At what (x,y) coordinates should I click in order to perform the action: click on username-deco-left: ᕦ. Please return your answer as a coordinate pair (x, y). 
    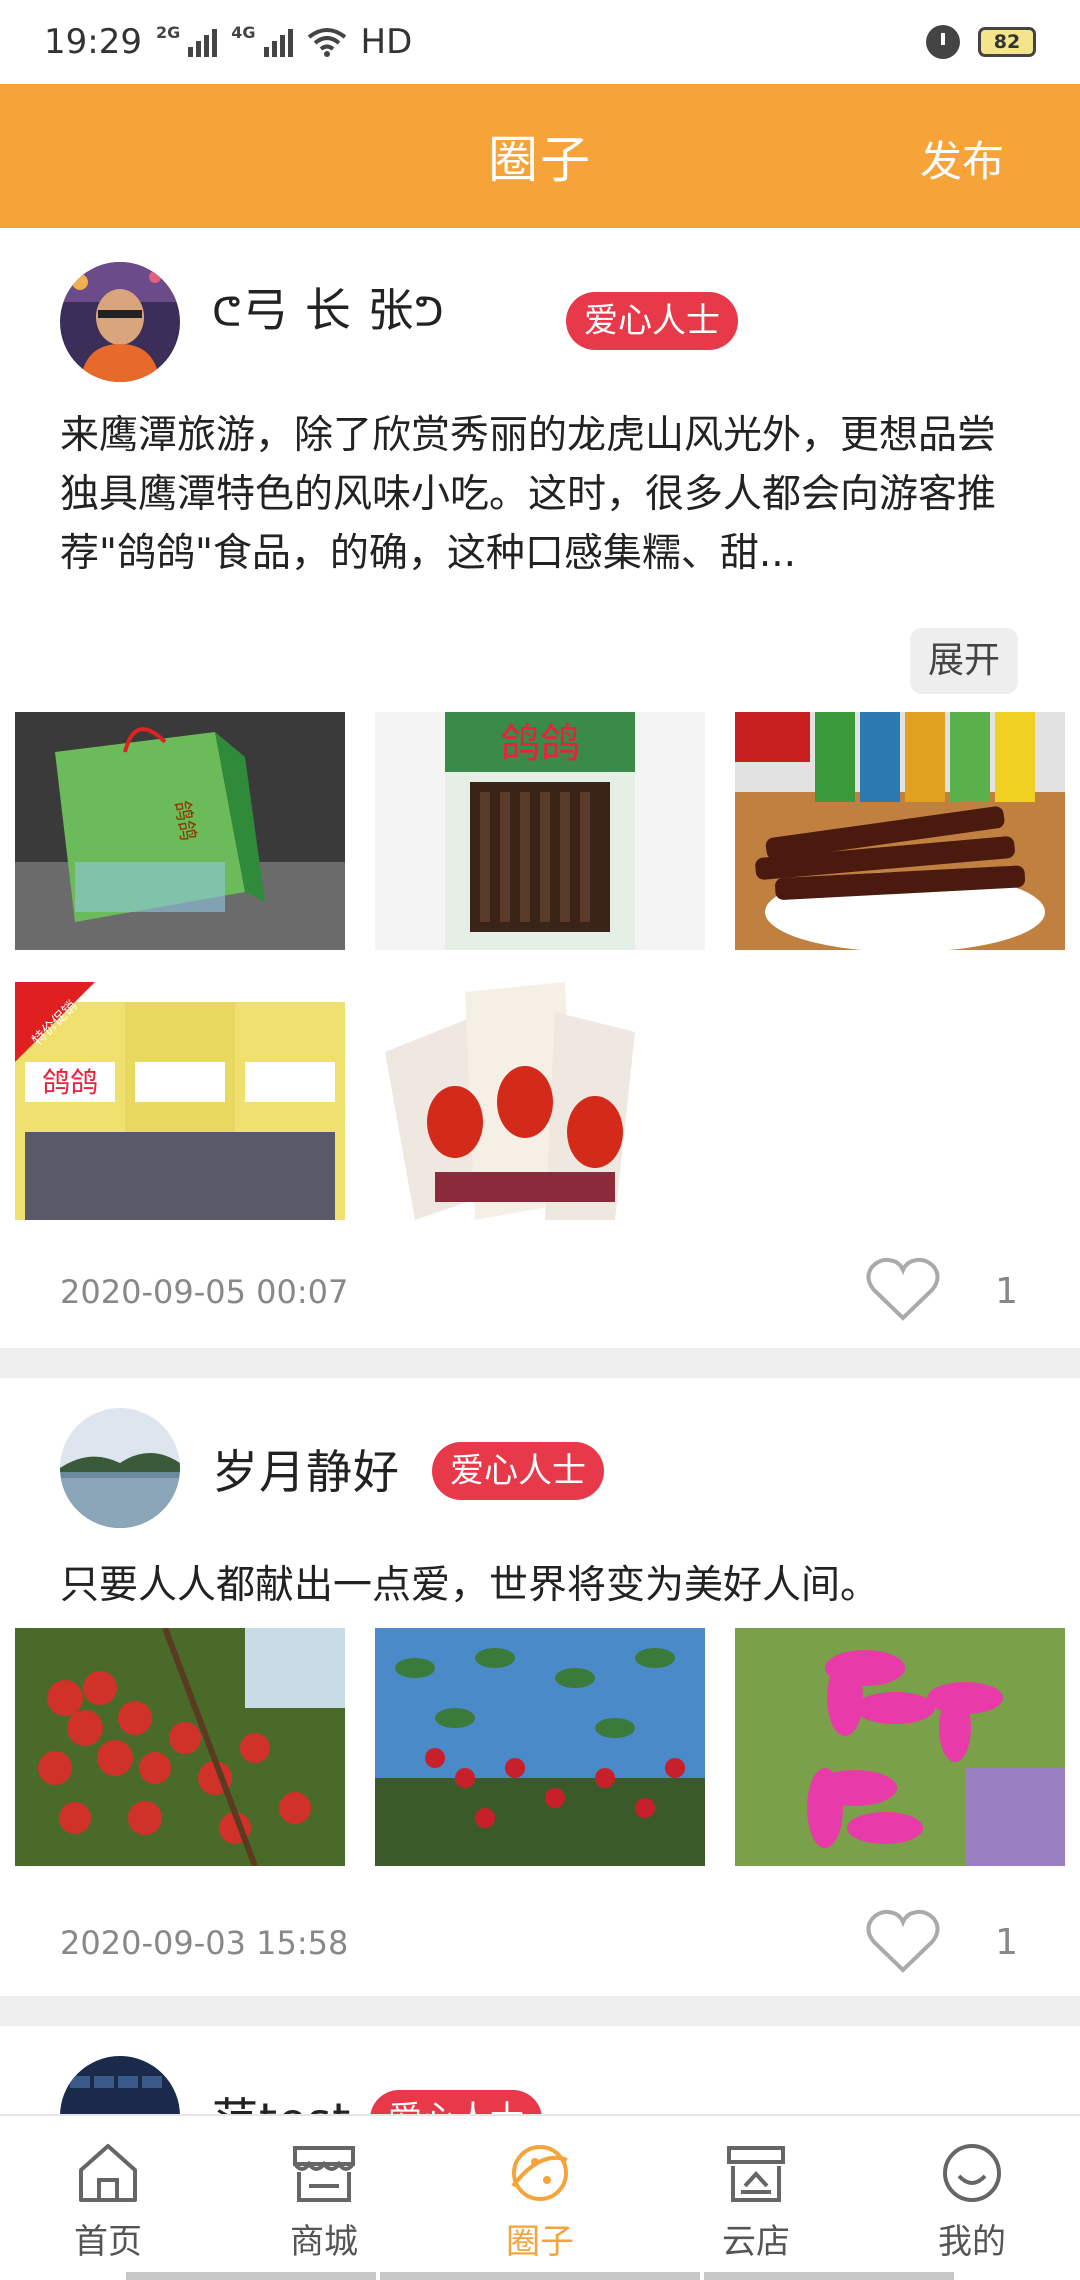
    Looking at the image, I should click on (227, 313).